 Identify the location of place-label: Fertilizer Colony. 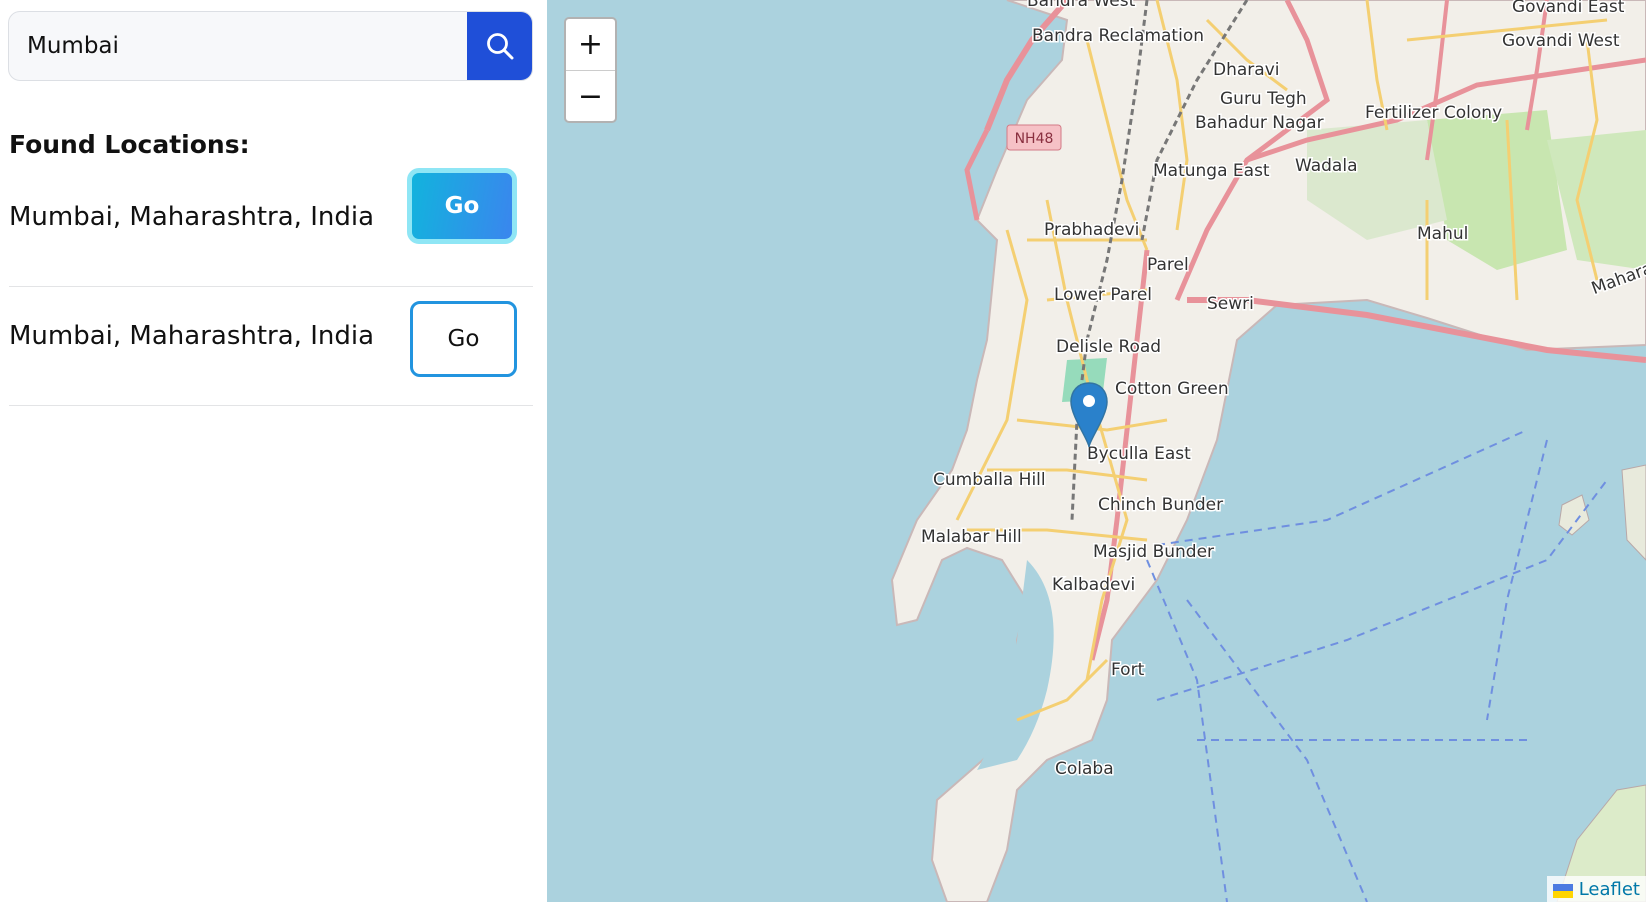
(1433, 113).